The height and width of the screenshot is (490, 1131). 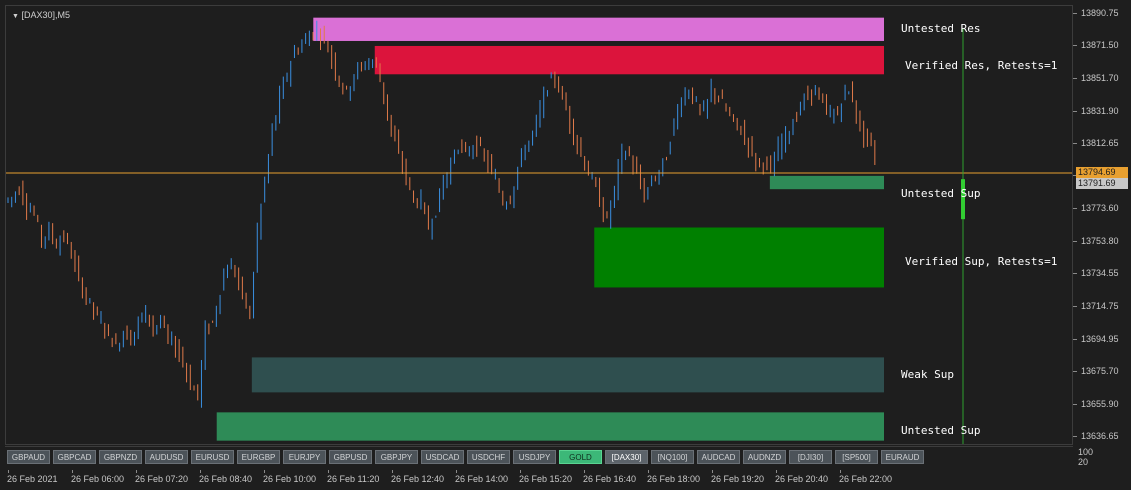 What do you see at coordinates (442, 457) in the screenshot?
I see `symbol-button-usdcad: USDCAD` at bounding box center [442, 457].